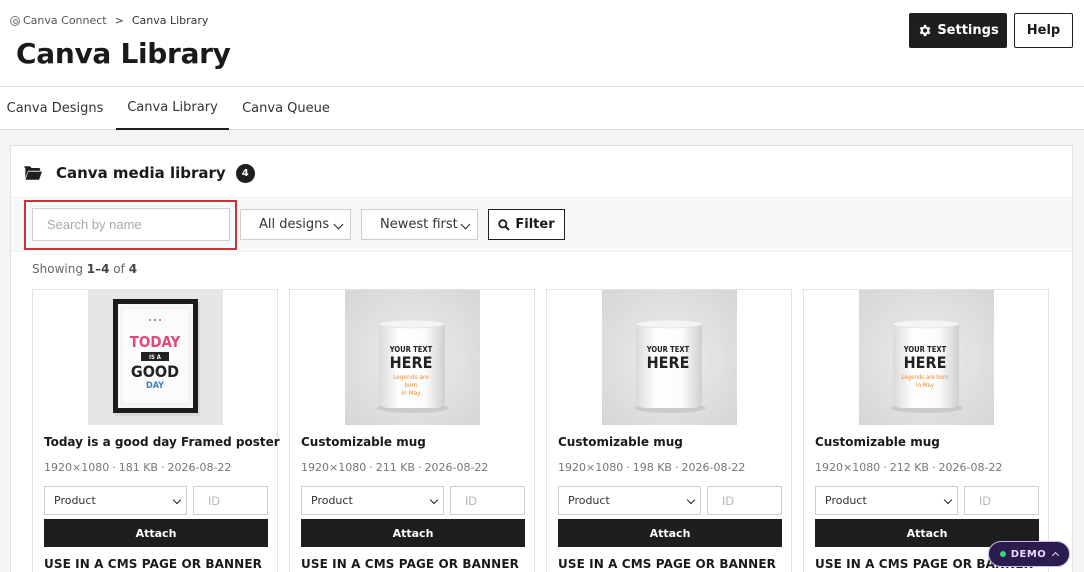 This screenshot has width=1084, height=572. I want to click on card-size: 181 KB, so click(138, 467).